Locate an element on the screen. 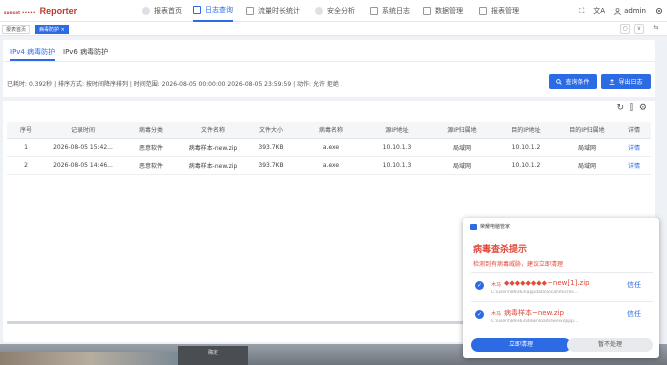 This screenshot has height=365, width=667. cell-filename: 病毒样本-new.zip is located at coordinates (213, 165).